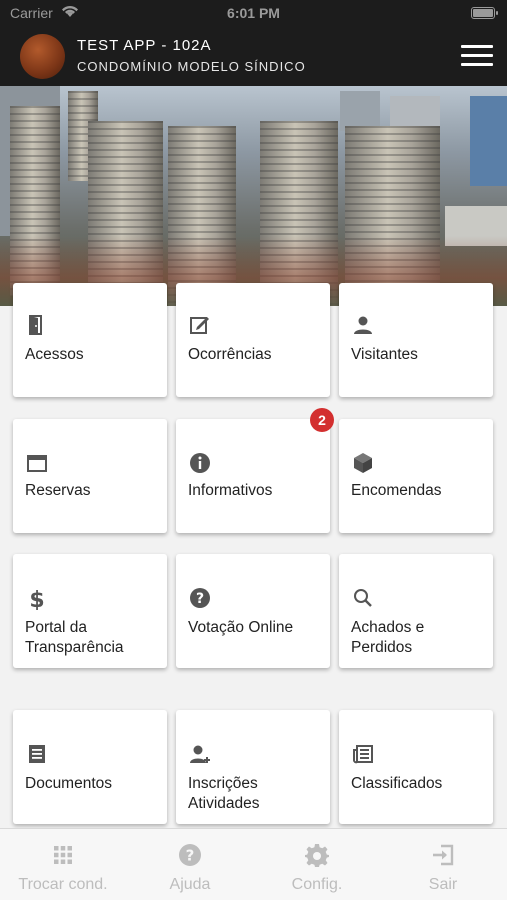  I want to click on edit-note-icon, so click(200, 325).